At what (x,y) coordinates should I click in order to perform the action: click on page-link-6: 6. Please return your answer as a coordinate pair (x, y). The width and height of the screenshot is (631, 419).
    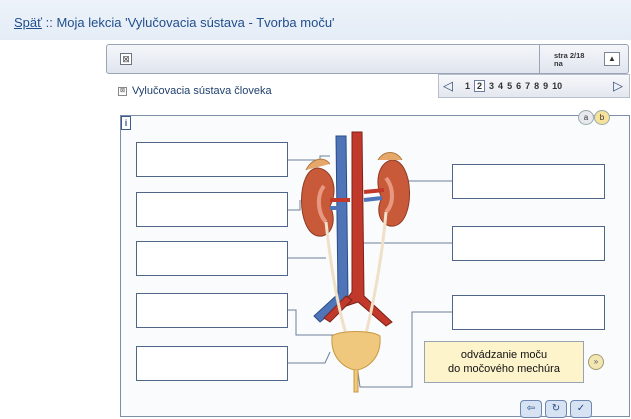
    Looking at the image, I should click on (518, 86).